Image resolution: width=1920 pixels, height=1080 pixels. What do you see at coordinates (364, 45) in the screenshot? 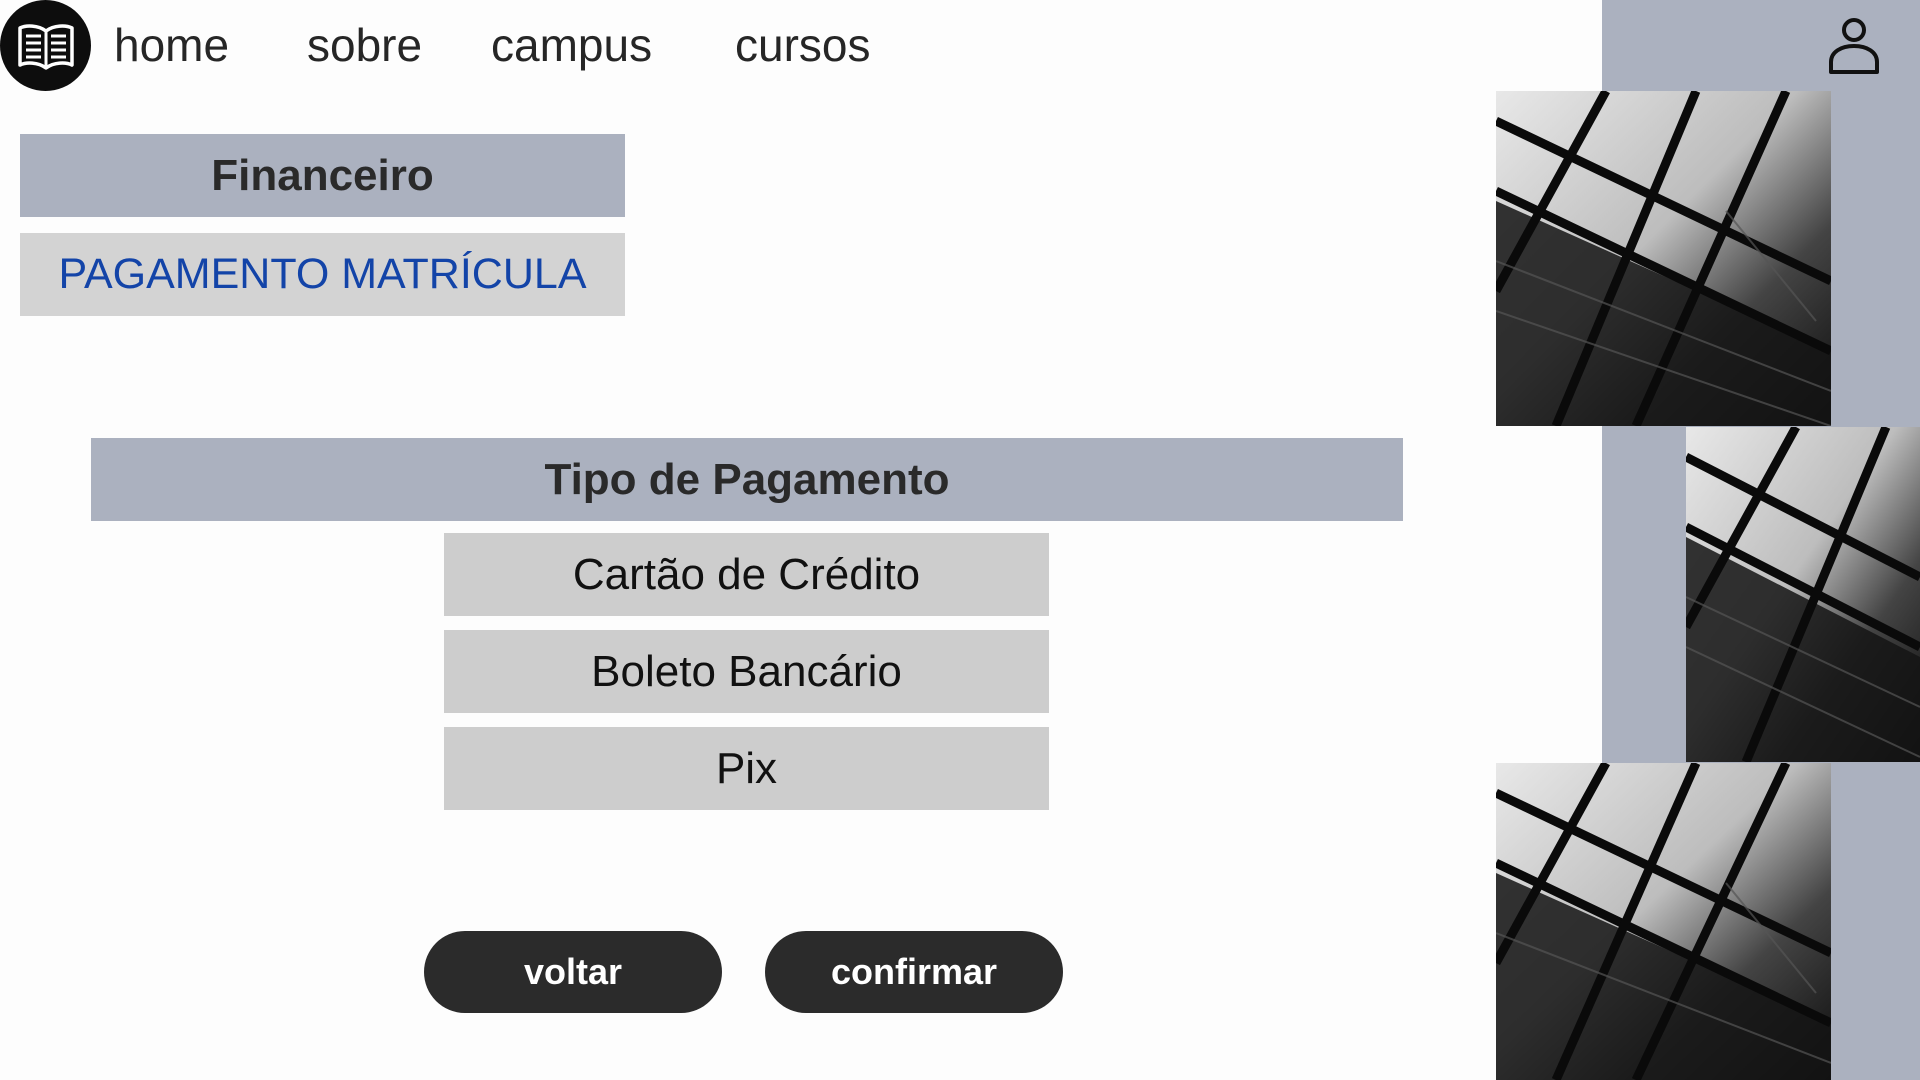
I see `nav-link-sobre: sobre` at bounding box center [364, 45].